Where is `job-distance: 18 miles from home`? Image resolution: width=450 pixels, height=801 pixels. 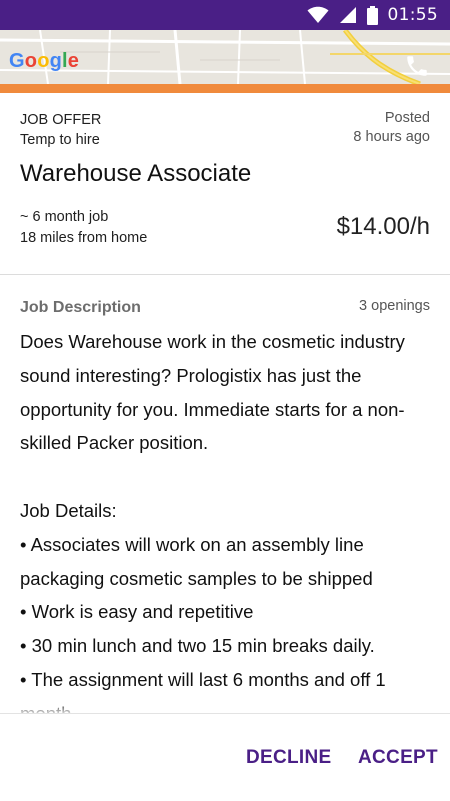
job-distance: 18 miles from home is located at coordinates (84, 238).